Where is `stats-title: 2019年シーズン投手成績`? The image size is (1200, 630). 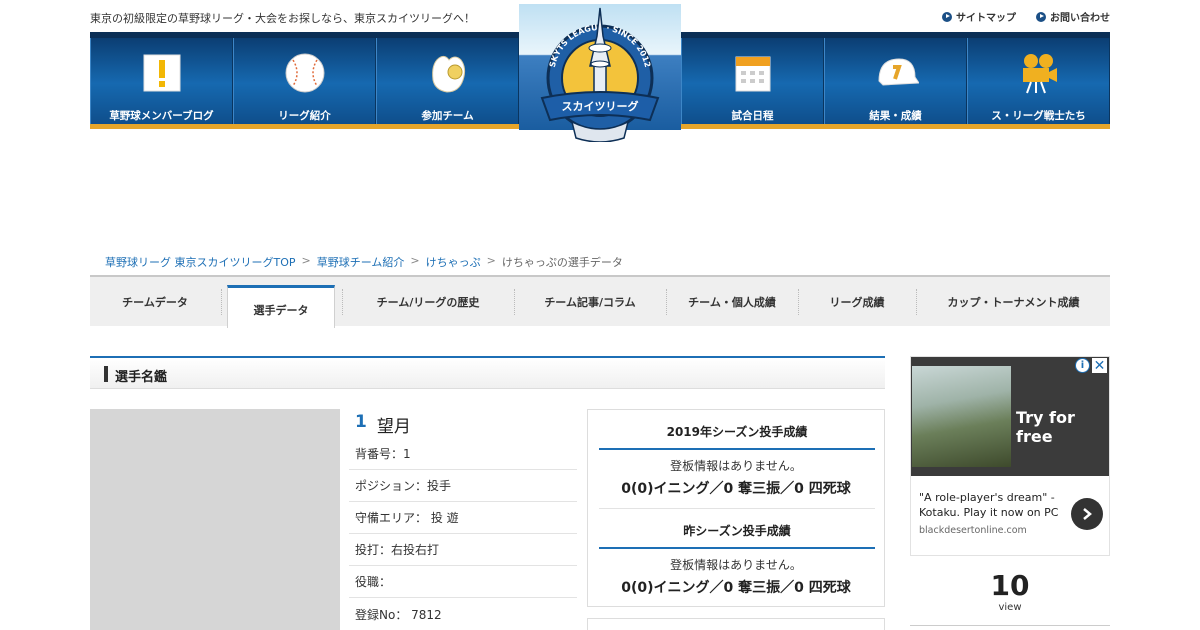 stats-title: 2019年シーズン投手成績 is located at coordinates (737, 436).